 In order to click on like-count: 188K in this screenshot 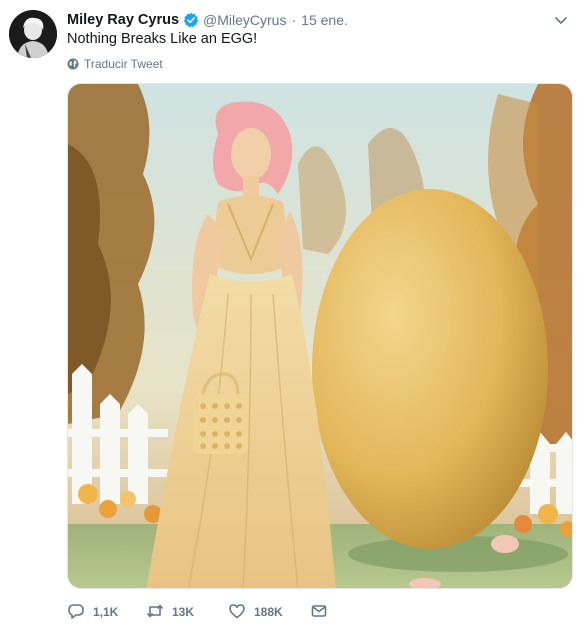, I will do `click(268, 612)`.